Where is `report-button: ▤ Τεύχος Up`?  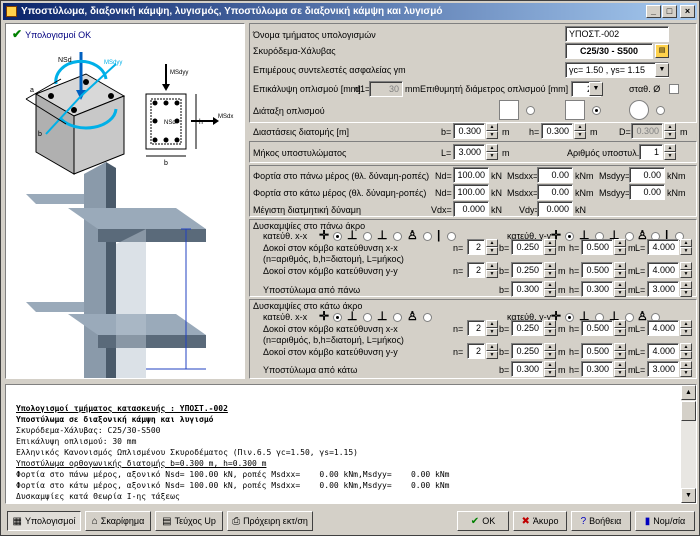 report-button: ▤ Τεύχος Up is located at coordinates (189, 521).